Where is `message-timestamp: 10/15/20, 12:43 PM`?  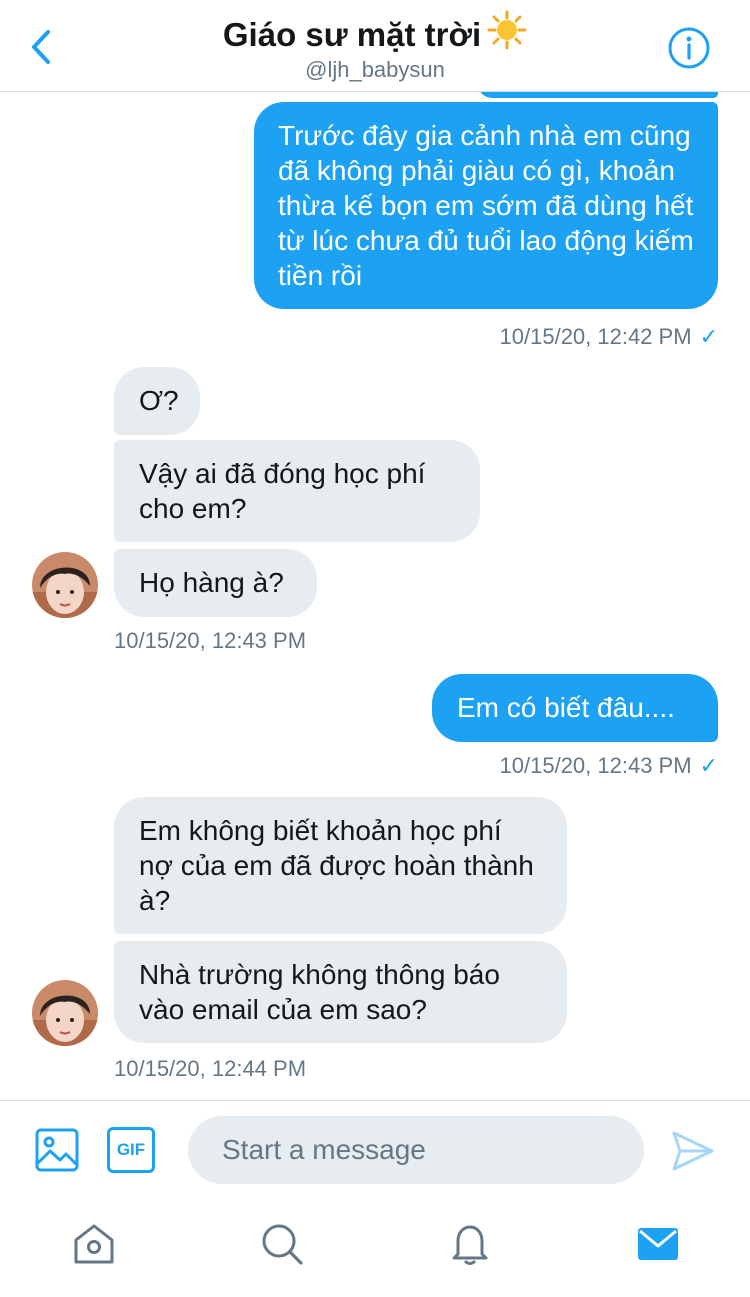 message-timestamp: 10/15/20, 12:43 PM is located at coordinates (210, 641).